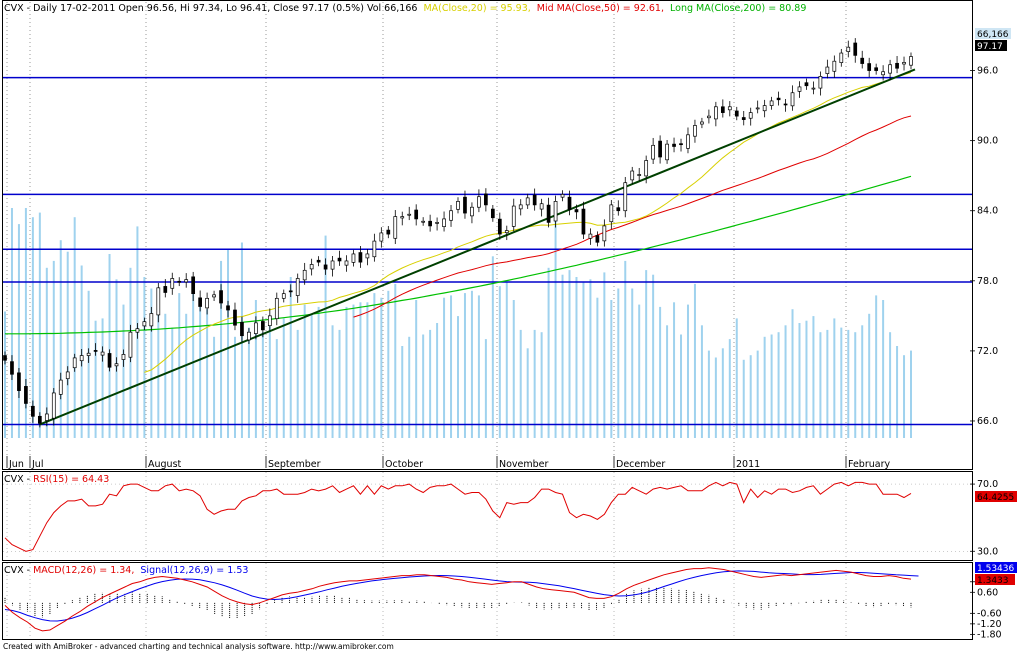 Image resolution: width=1024 pixels, height=656 pixels. I want to click on month-label: February, so click(869, 464).